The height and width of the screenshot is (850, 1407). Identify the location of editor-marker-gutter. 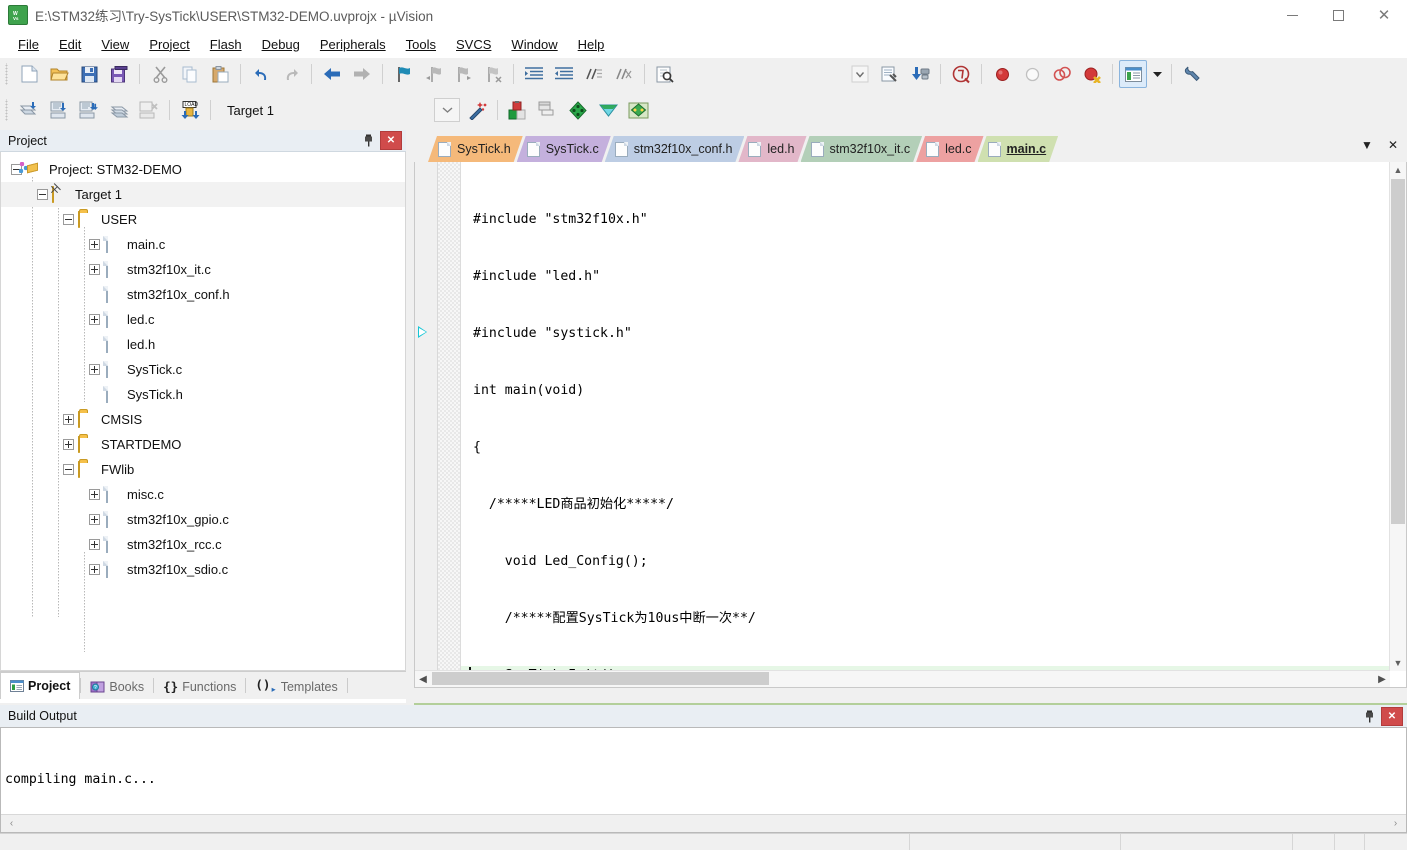
(426, 424).